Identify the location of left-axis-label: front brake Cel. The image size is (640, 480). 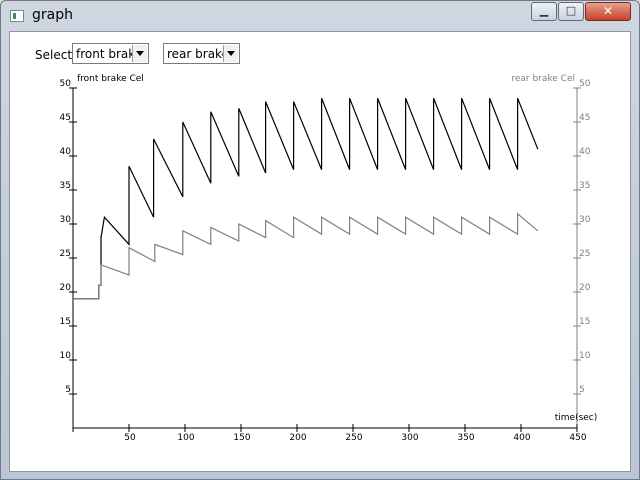
(110, 79).